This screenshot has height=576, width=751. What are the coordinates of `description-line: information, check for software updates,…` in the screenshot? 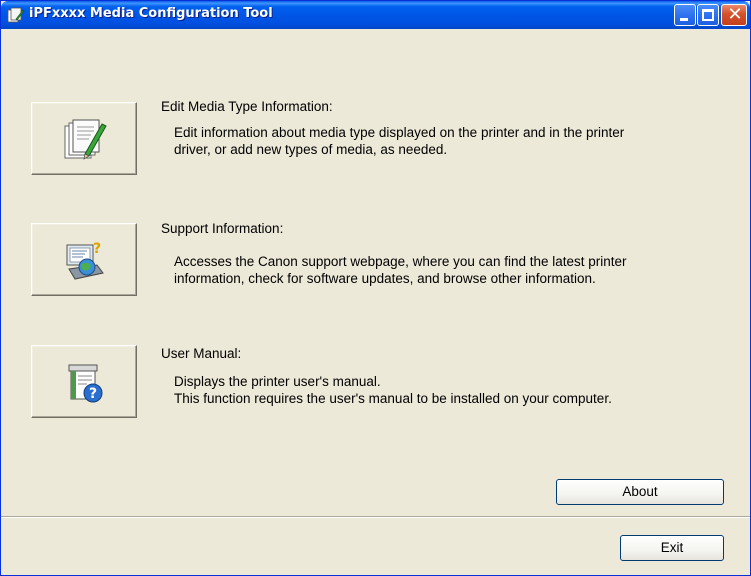 It's located at (385, 278).